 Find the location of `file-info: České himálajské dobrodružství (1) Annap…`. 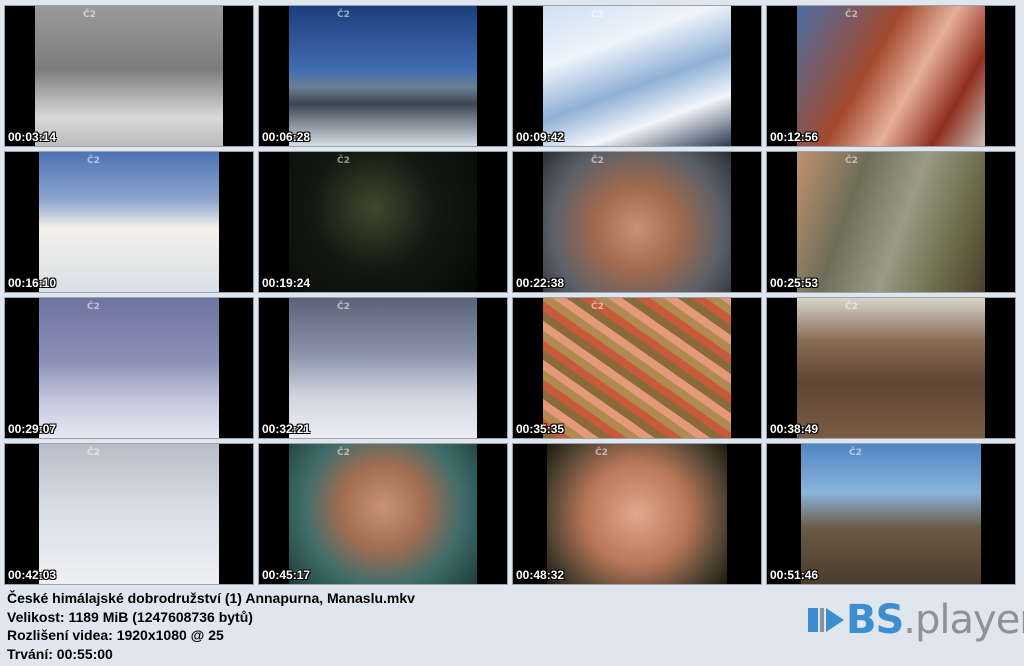

file-info: České himálajské dobrodružství (1) Annap… is located at coordinates (211, 626).